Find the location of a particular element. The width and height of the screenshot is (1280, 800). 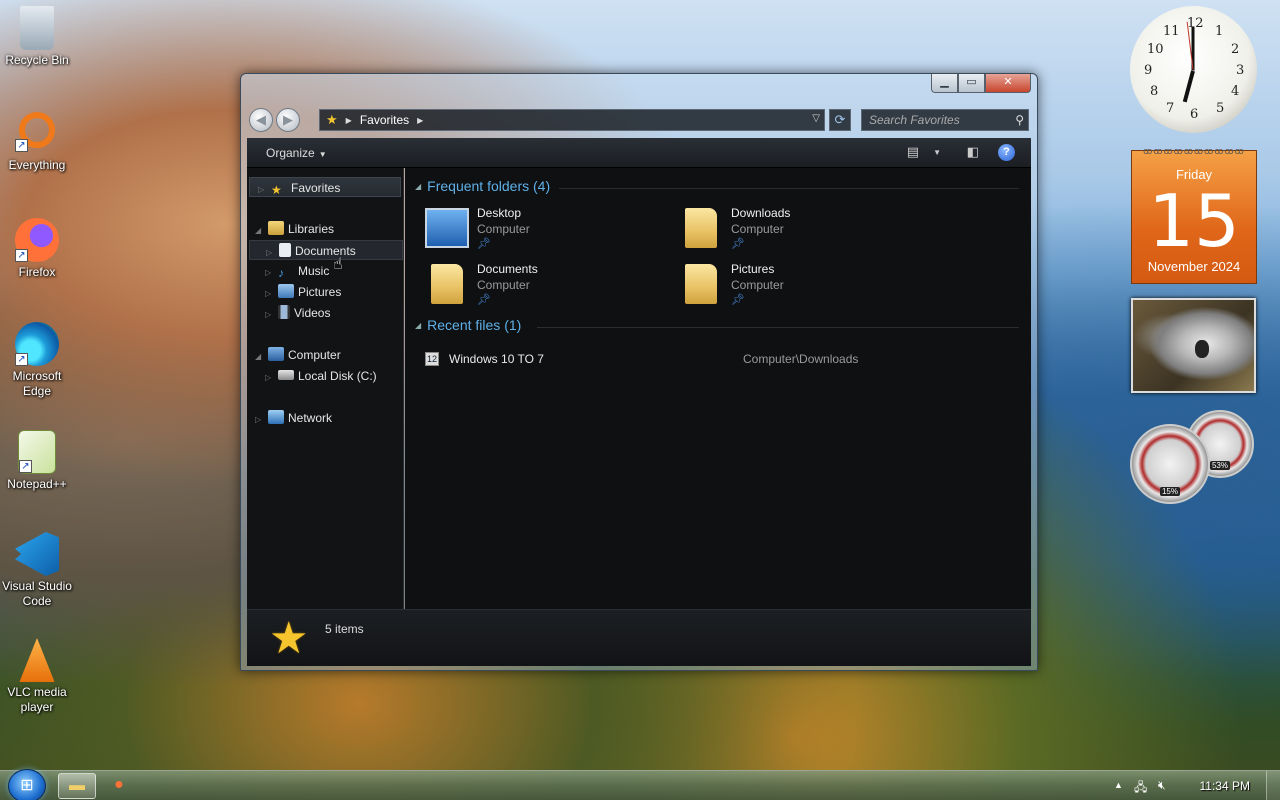

nav-item-local-disk: ▷ Local Disk (C:) is located at coordinates (312, 376).